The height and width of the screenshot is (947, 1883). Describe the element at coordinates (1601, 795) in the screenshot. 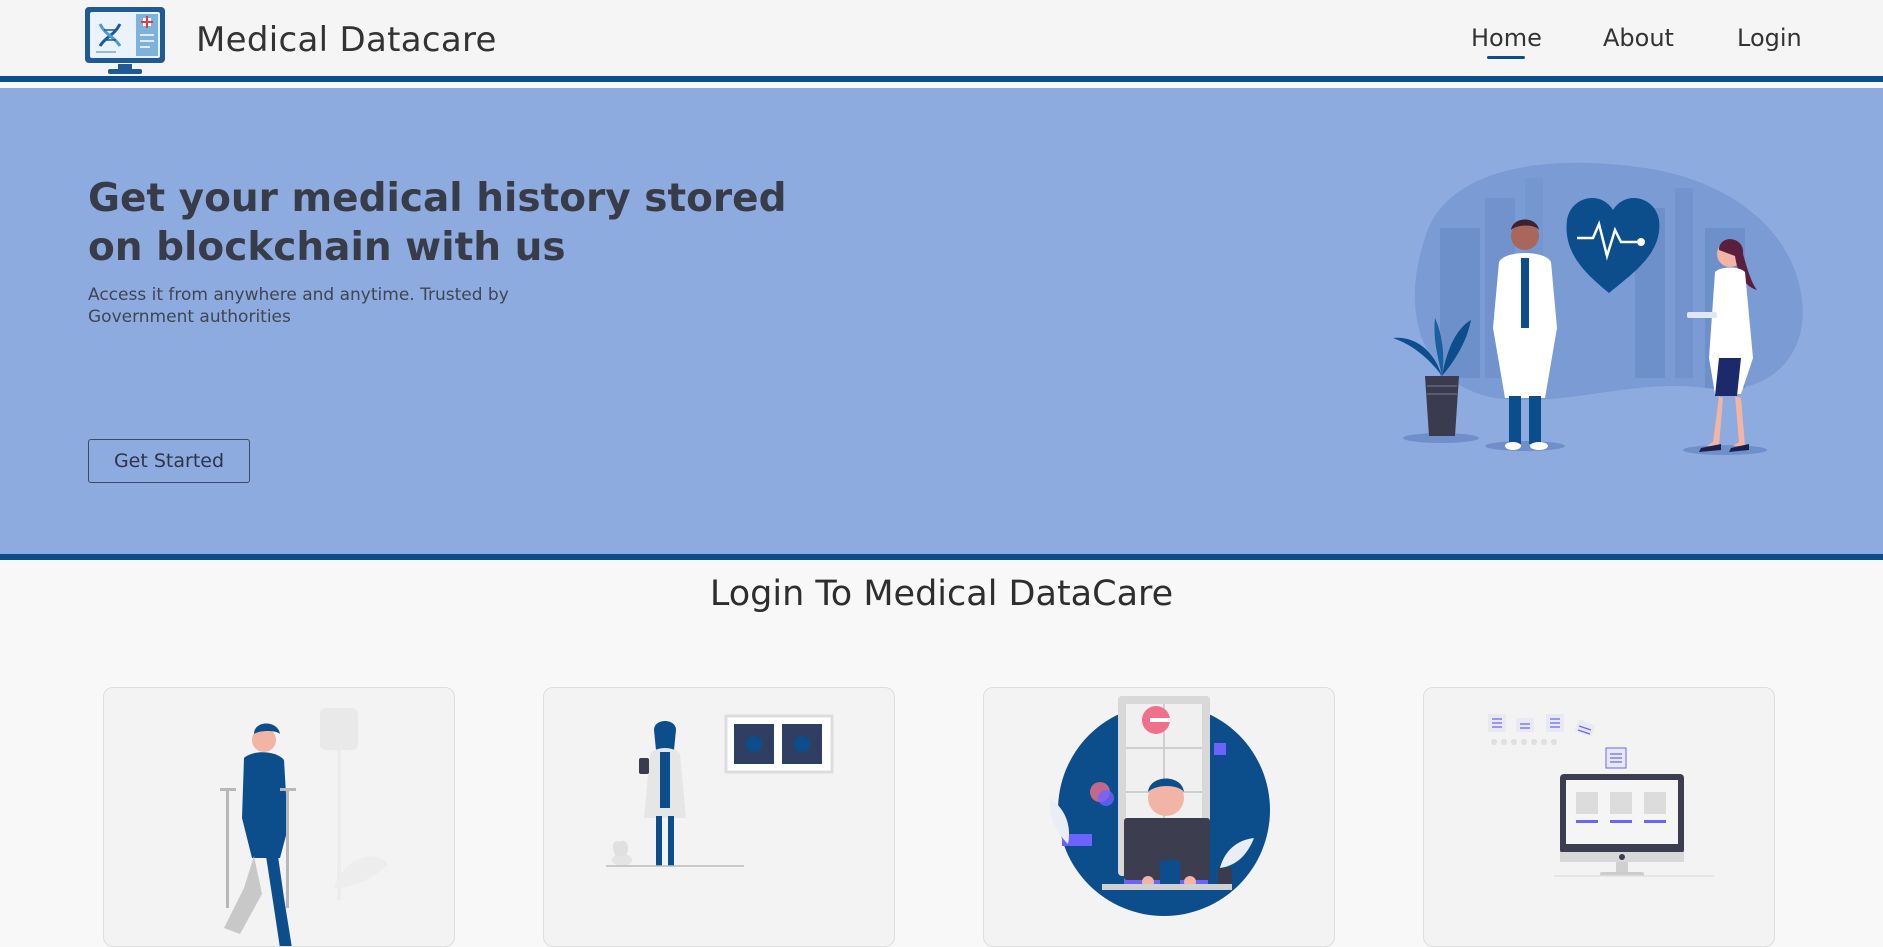

I see `records-monitor-illustration` at that location.